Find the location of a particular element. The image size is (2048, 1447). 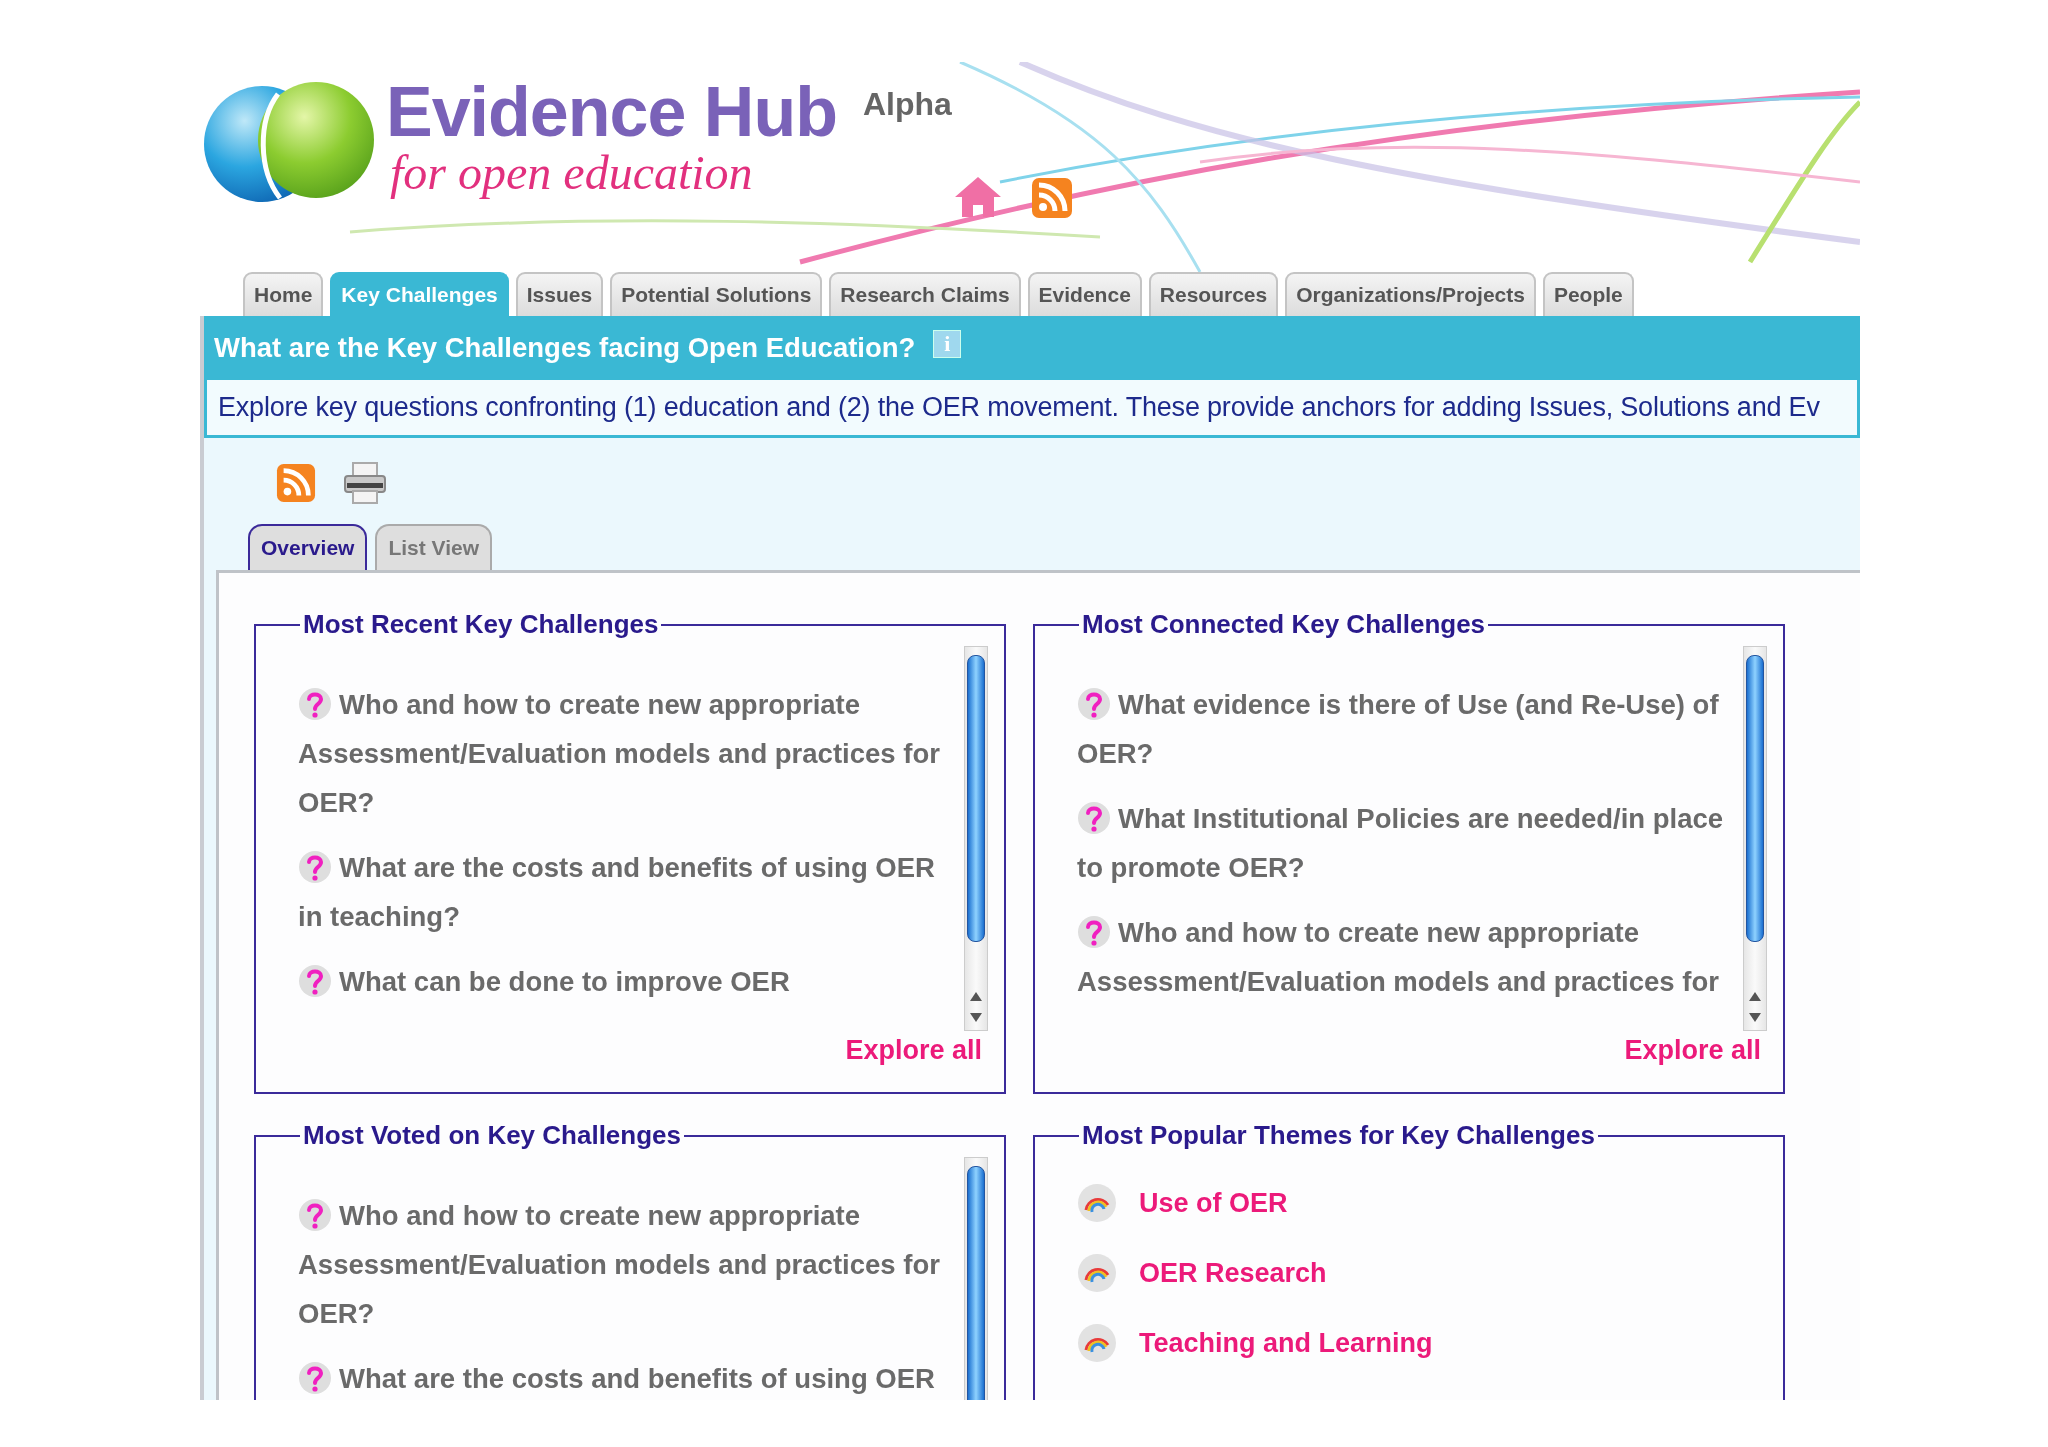

description-text: Explore key questions confronting (1) education and (2) the OER movement. These provide anchors for adding Issues, Solutions and Ev is located at coordinates (1019, 407).